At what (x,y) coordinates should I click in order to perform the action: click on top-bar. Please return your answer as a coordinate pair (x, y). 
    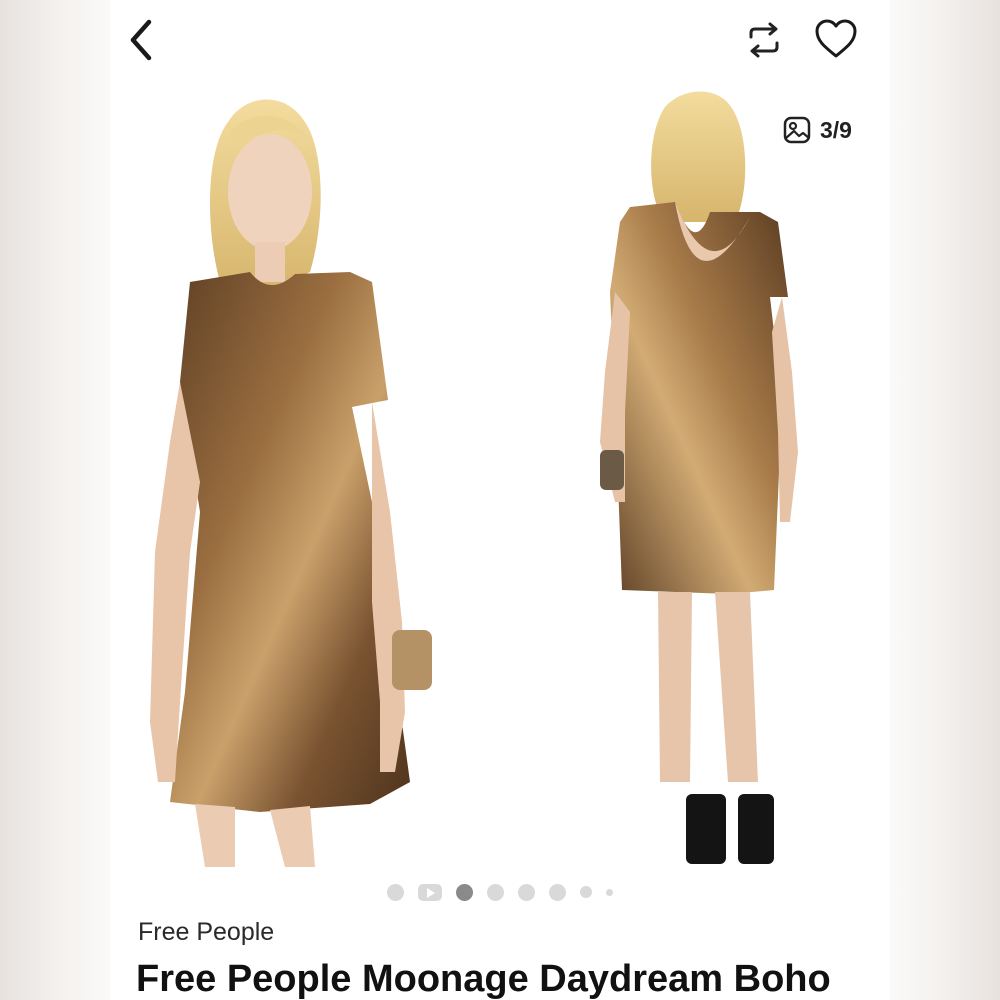
    Looking at the image, I should click on (500, 40).